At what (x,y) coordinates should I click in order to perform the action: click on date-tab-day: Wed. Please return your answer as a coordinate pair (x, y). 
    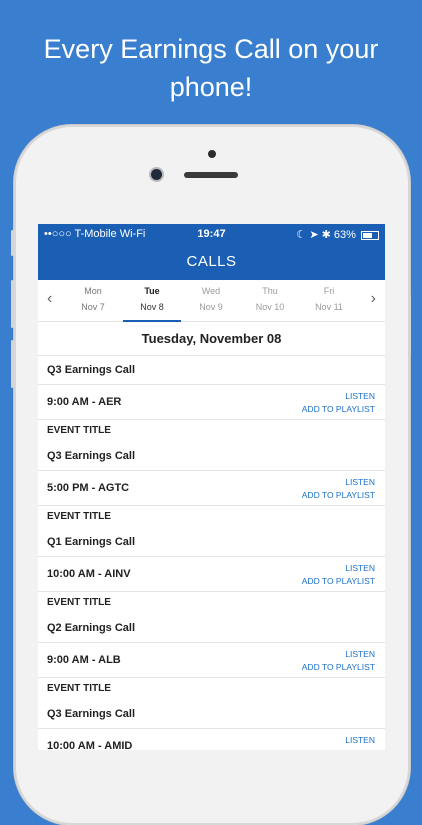
    Looking at the image, I should click on (211, 291).